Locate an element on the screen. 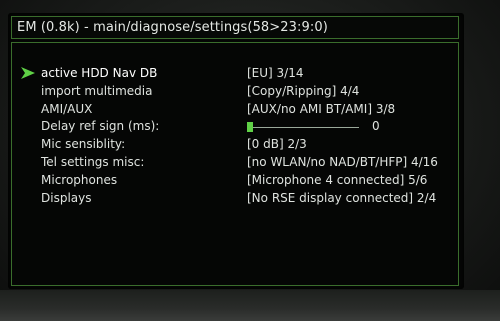 This screenshot has height=321, width=500. item-label: Displays is located at coordinates (66, 198).